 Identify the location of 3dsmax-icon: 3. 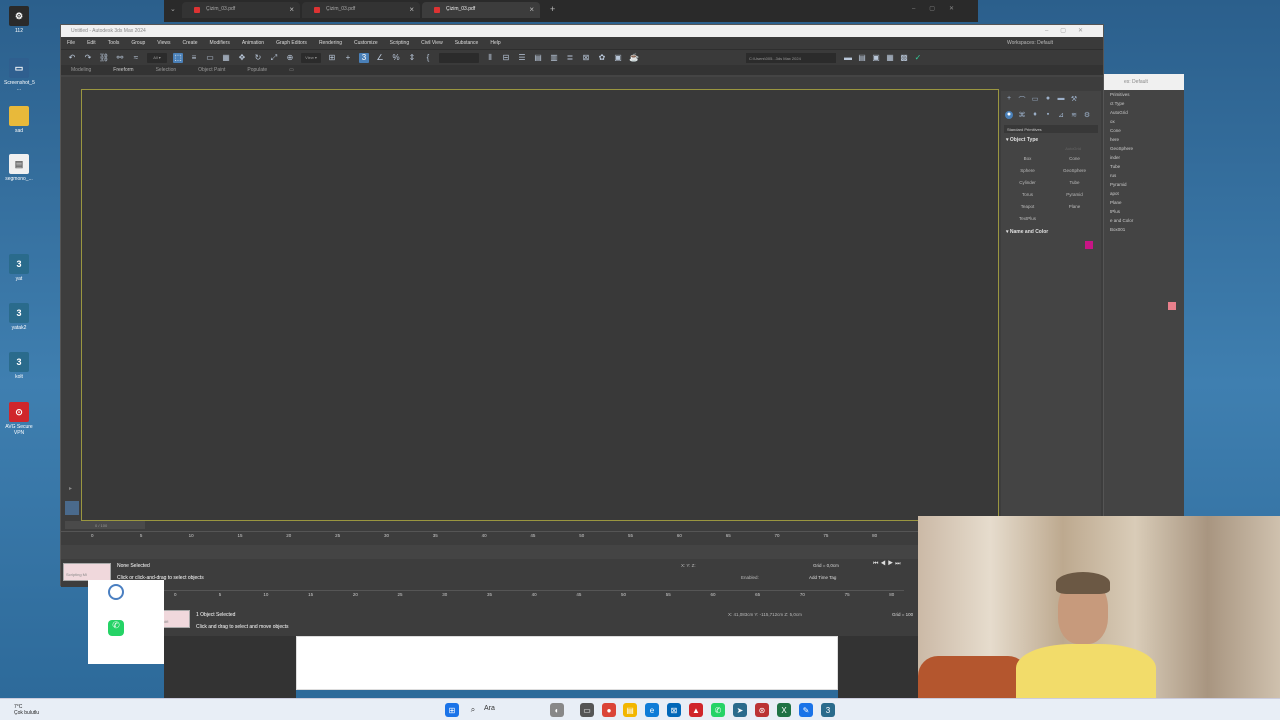
(828, 710).